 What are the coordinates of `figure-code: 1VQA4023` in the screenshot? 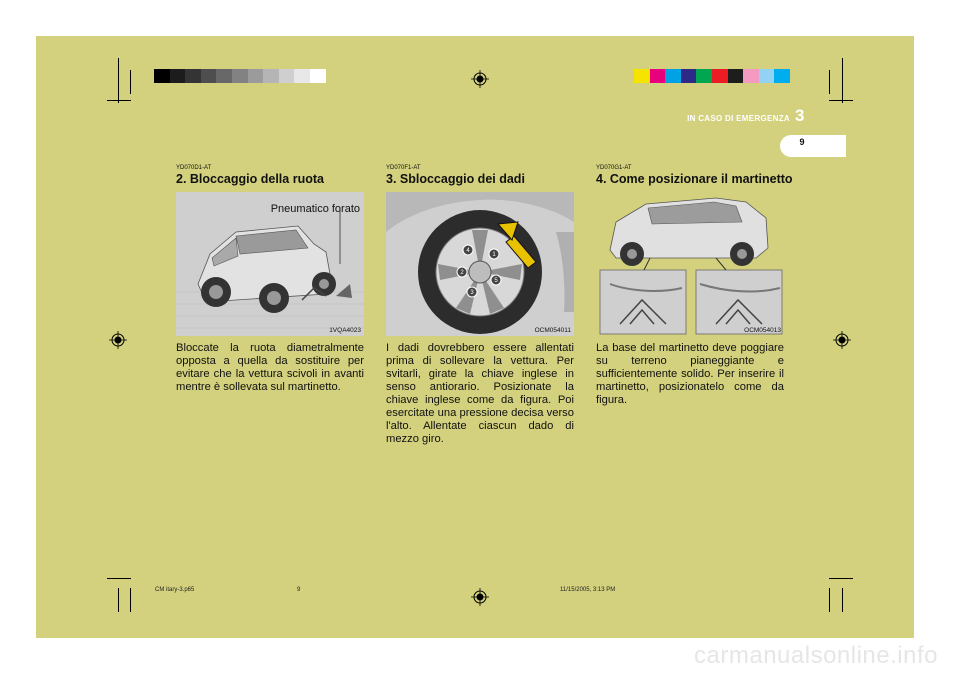 It's located at (345, 330).